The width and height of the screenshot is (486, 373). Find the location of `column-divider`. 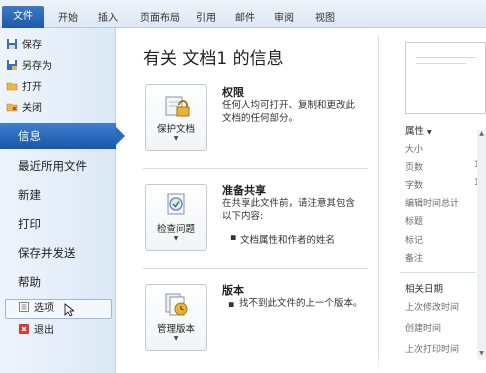

column-divider is located at coordinates (378, 204).